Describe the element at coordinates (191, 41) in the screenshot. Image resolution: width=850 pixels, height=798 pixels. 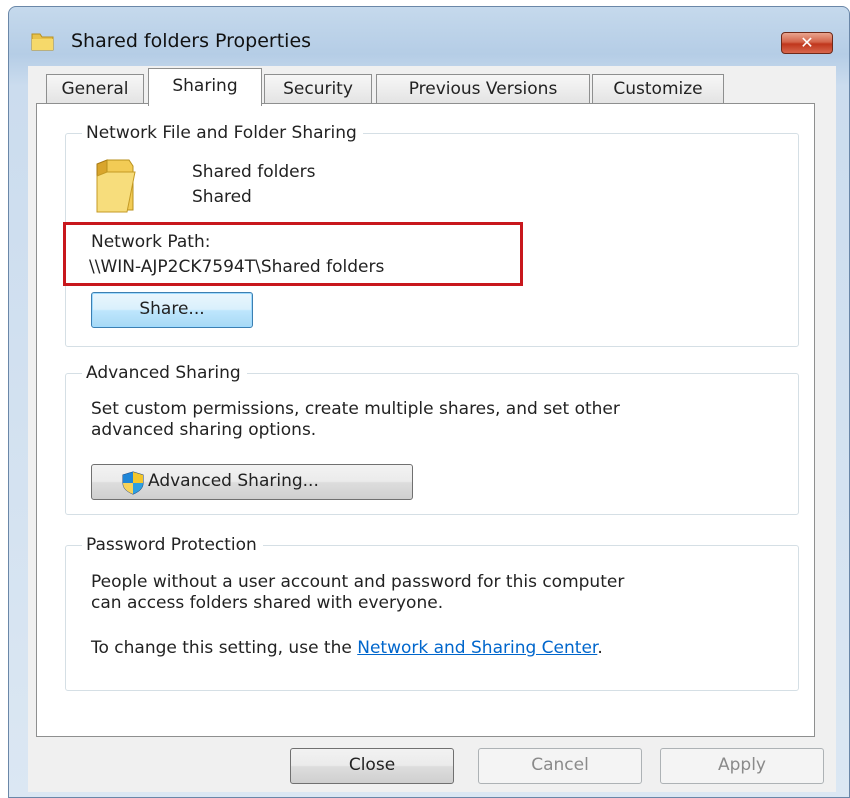
I see `window-title: Shared folders Properties` at that location.